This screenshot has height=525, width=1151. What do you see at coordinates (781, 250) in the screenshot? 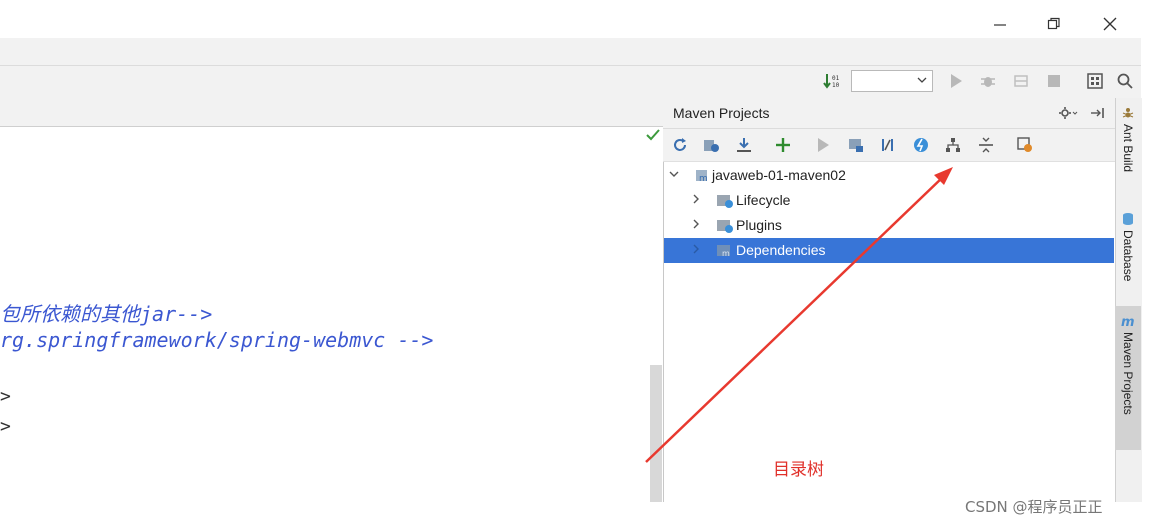
I see `tree-item-label: Dependencies` at bounding box center [781, 250].